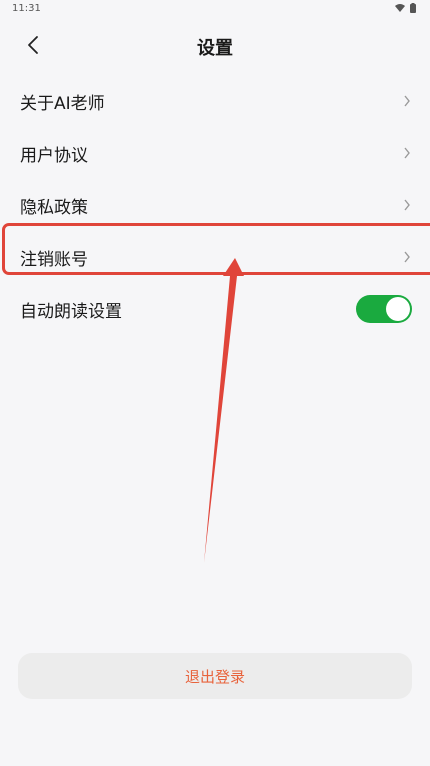 The height and width of the screenshot is (766, 430). I want to click on settings-item-about-ai-teacher: 关于AI老师, so click(215, 101).